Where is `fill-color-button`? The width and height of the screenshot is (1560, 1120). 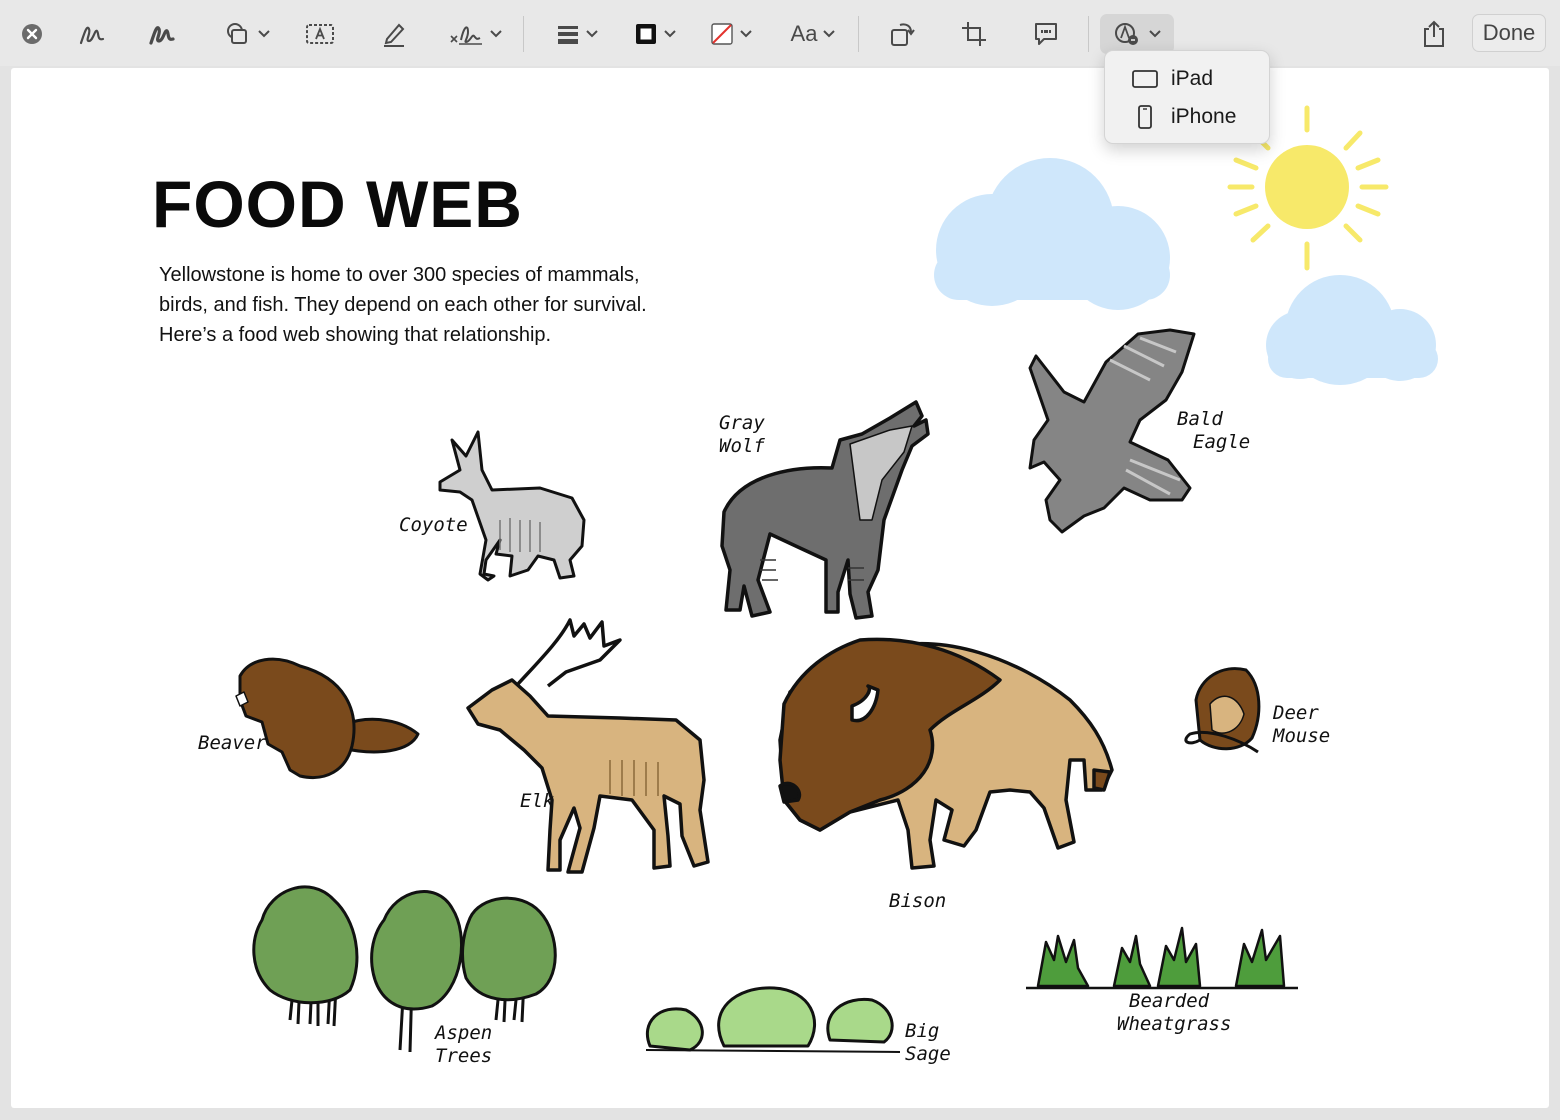 fill-color-button is located at coordinates (731, 34).